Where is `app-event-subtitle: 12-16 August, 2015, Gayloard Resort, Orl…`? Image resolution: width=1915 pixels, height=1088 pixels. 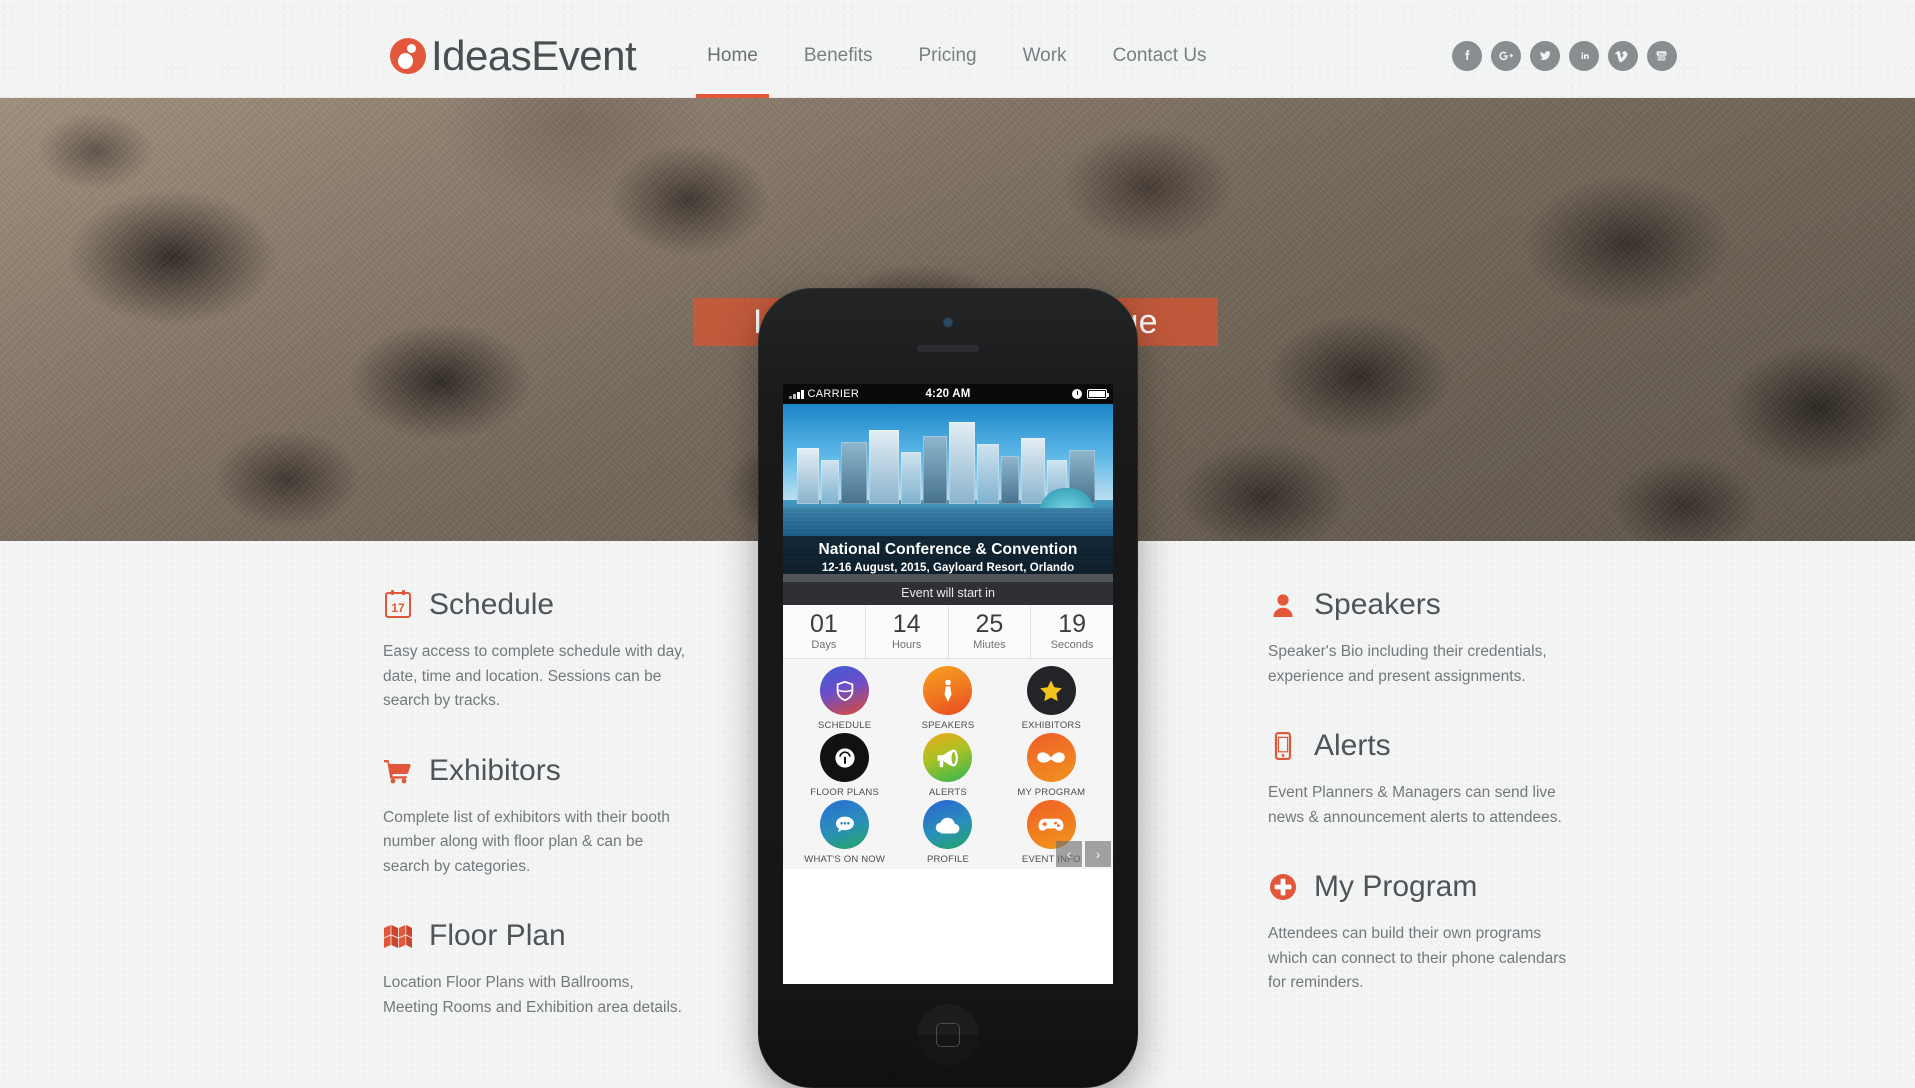
app-event-subtitle: 12-16 August, 2015, Gayloard Resort, Orl… is located at coordinates (948, 567).